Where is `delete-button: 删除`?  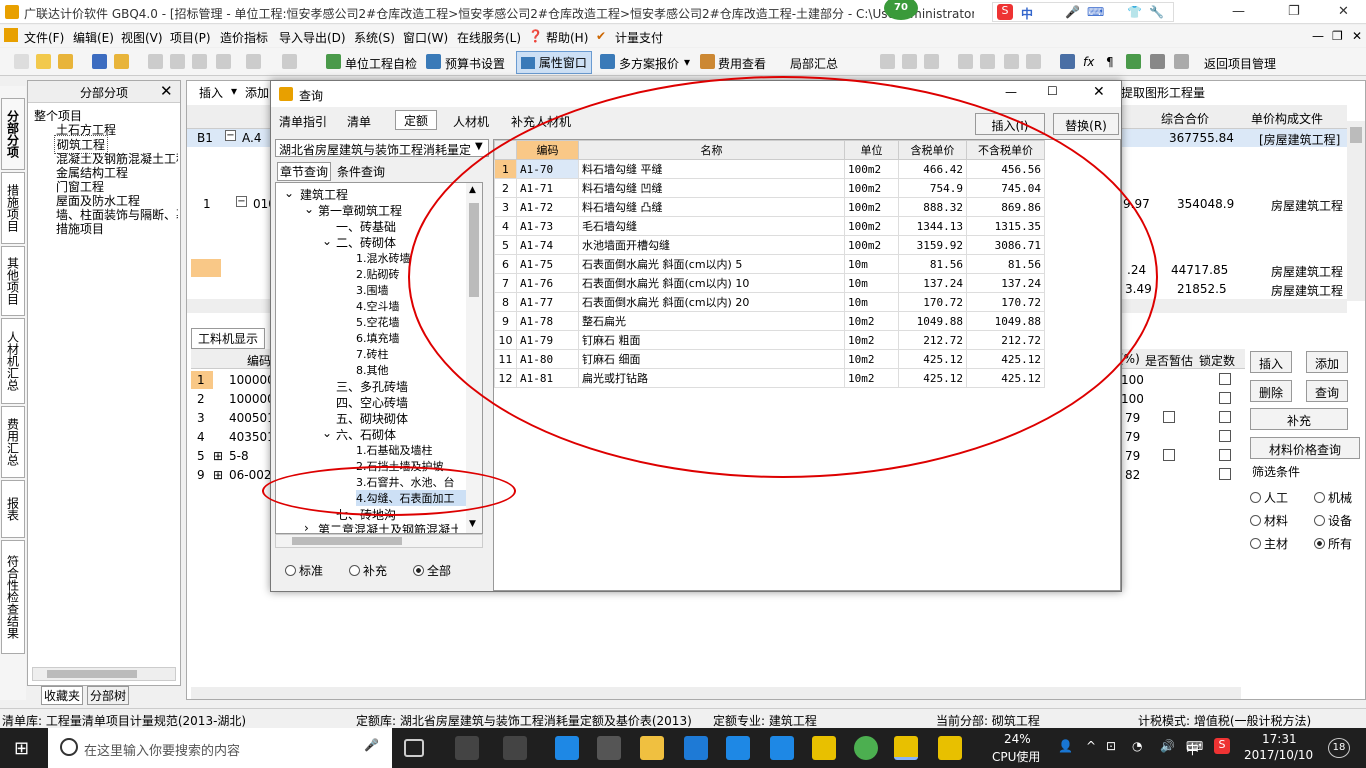 delete-button: 删除 is located at coordinates (1271, 391).